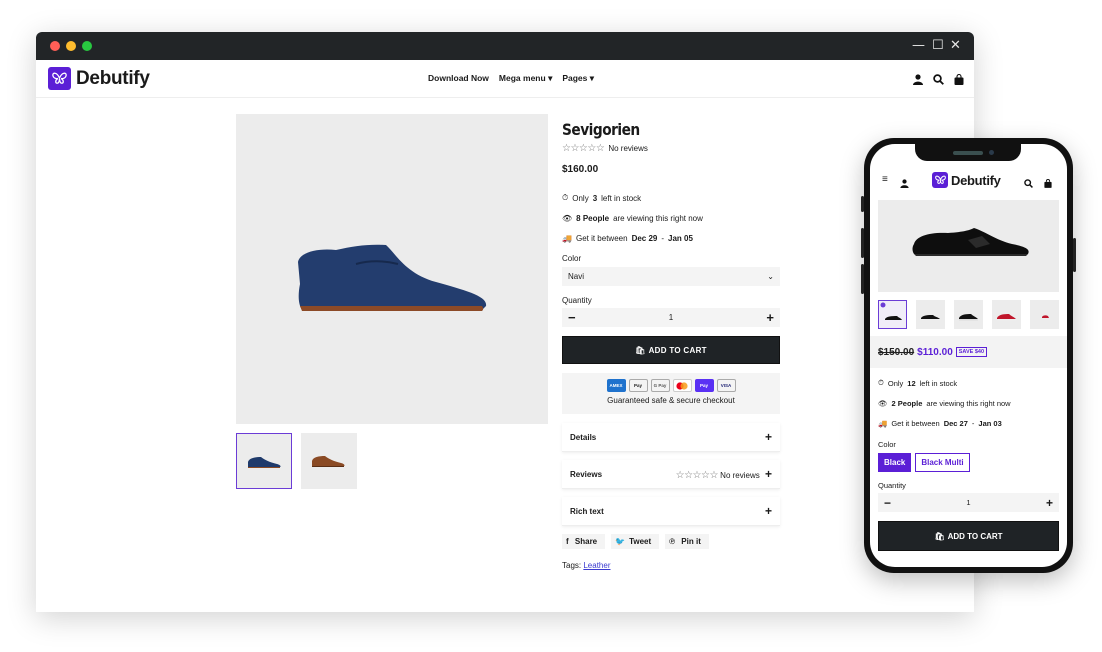  I want to click on main-nav: Download Now Mega menu ▾ Pages ▾, so click(511, 78).